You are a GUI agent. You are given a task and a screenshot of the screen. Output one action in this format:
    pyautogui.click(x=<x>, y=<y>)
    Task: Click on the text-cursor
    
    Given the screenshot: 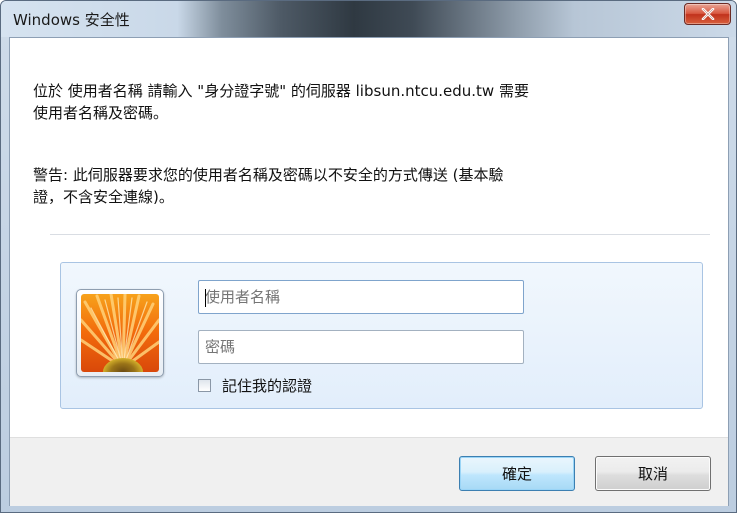 What is the action you would take?
    pyautogui.click(x=205, y=298)
    